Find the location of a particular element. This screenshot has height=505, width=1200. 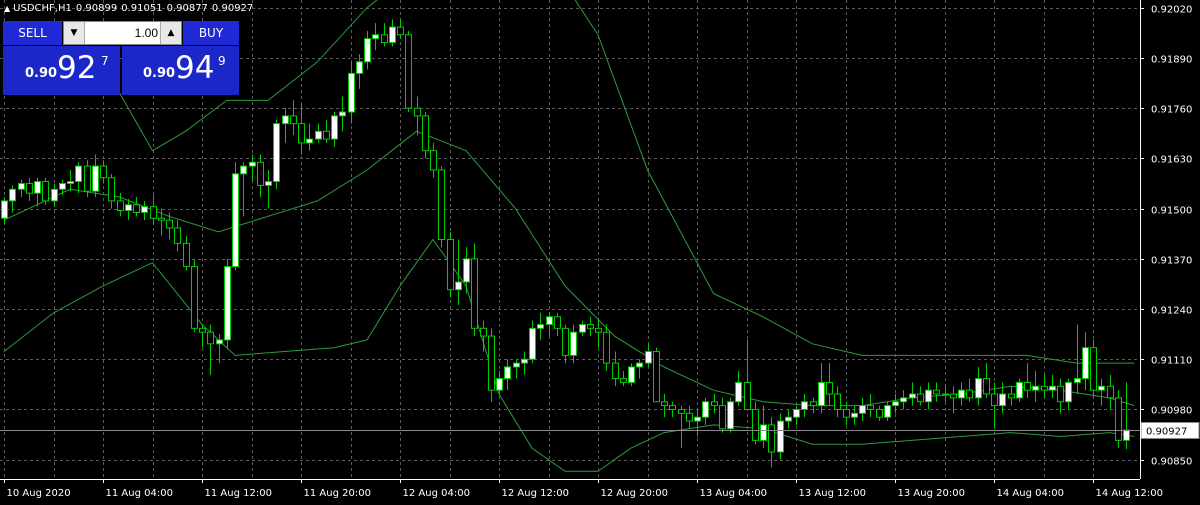

sell-price-pipette: 7 is located at coordinates (105, 61).